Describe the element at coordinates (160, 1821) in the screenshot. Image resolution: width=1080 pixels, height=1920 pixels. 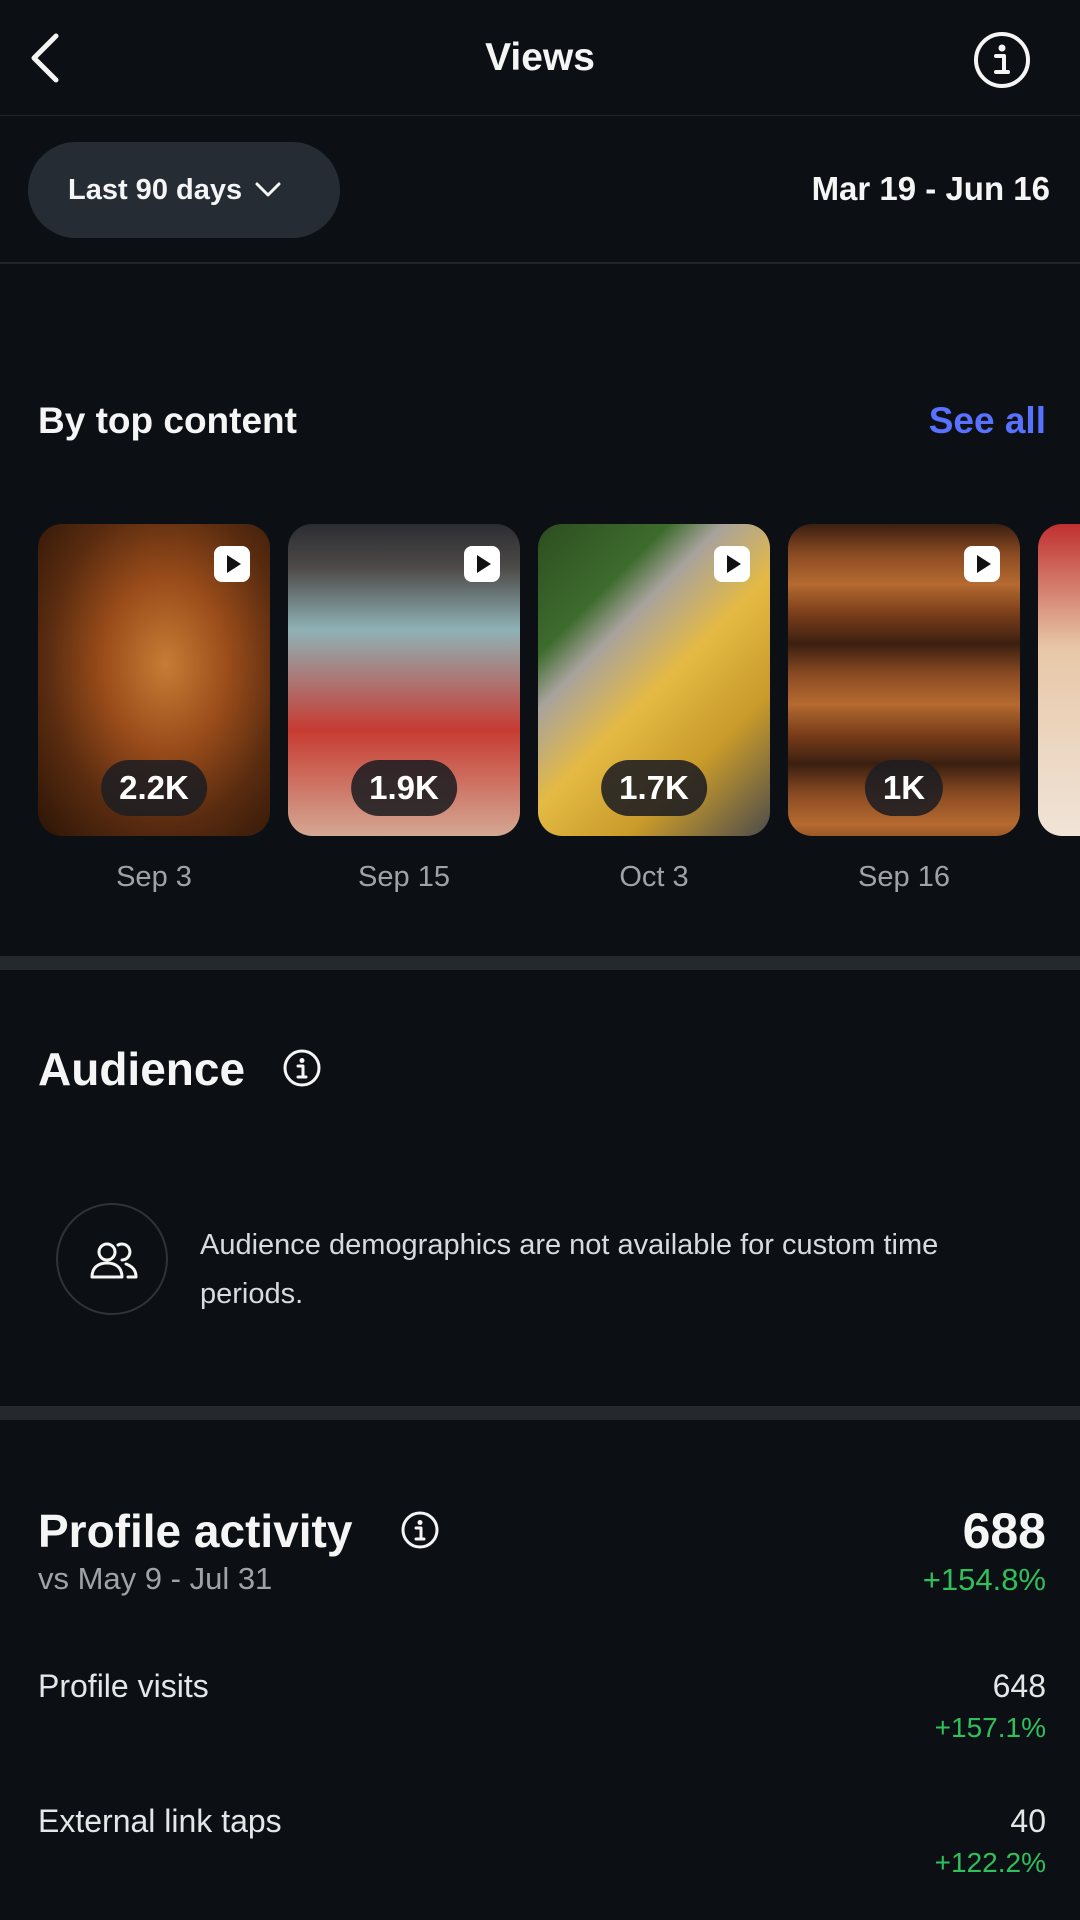
I see `metric-label-external-link-taps: External link taps` at that location.